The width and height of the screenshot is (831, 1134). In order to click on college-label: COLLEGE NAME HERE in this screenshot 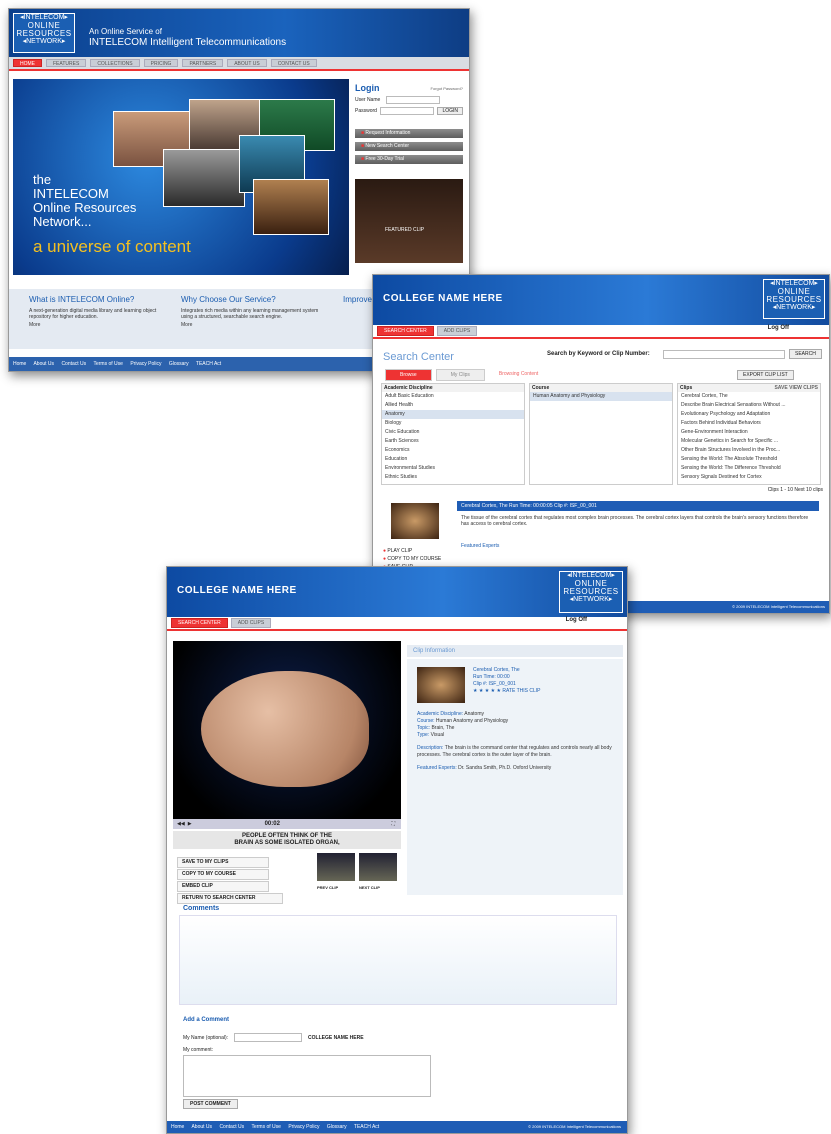, I will do `click(336, 1037)`.